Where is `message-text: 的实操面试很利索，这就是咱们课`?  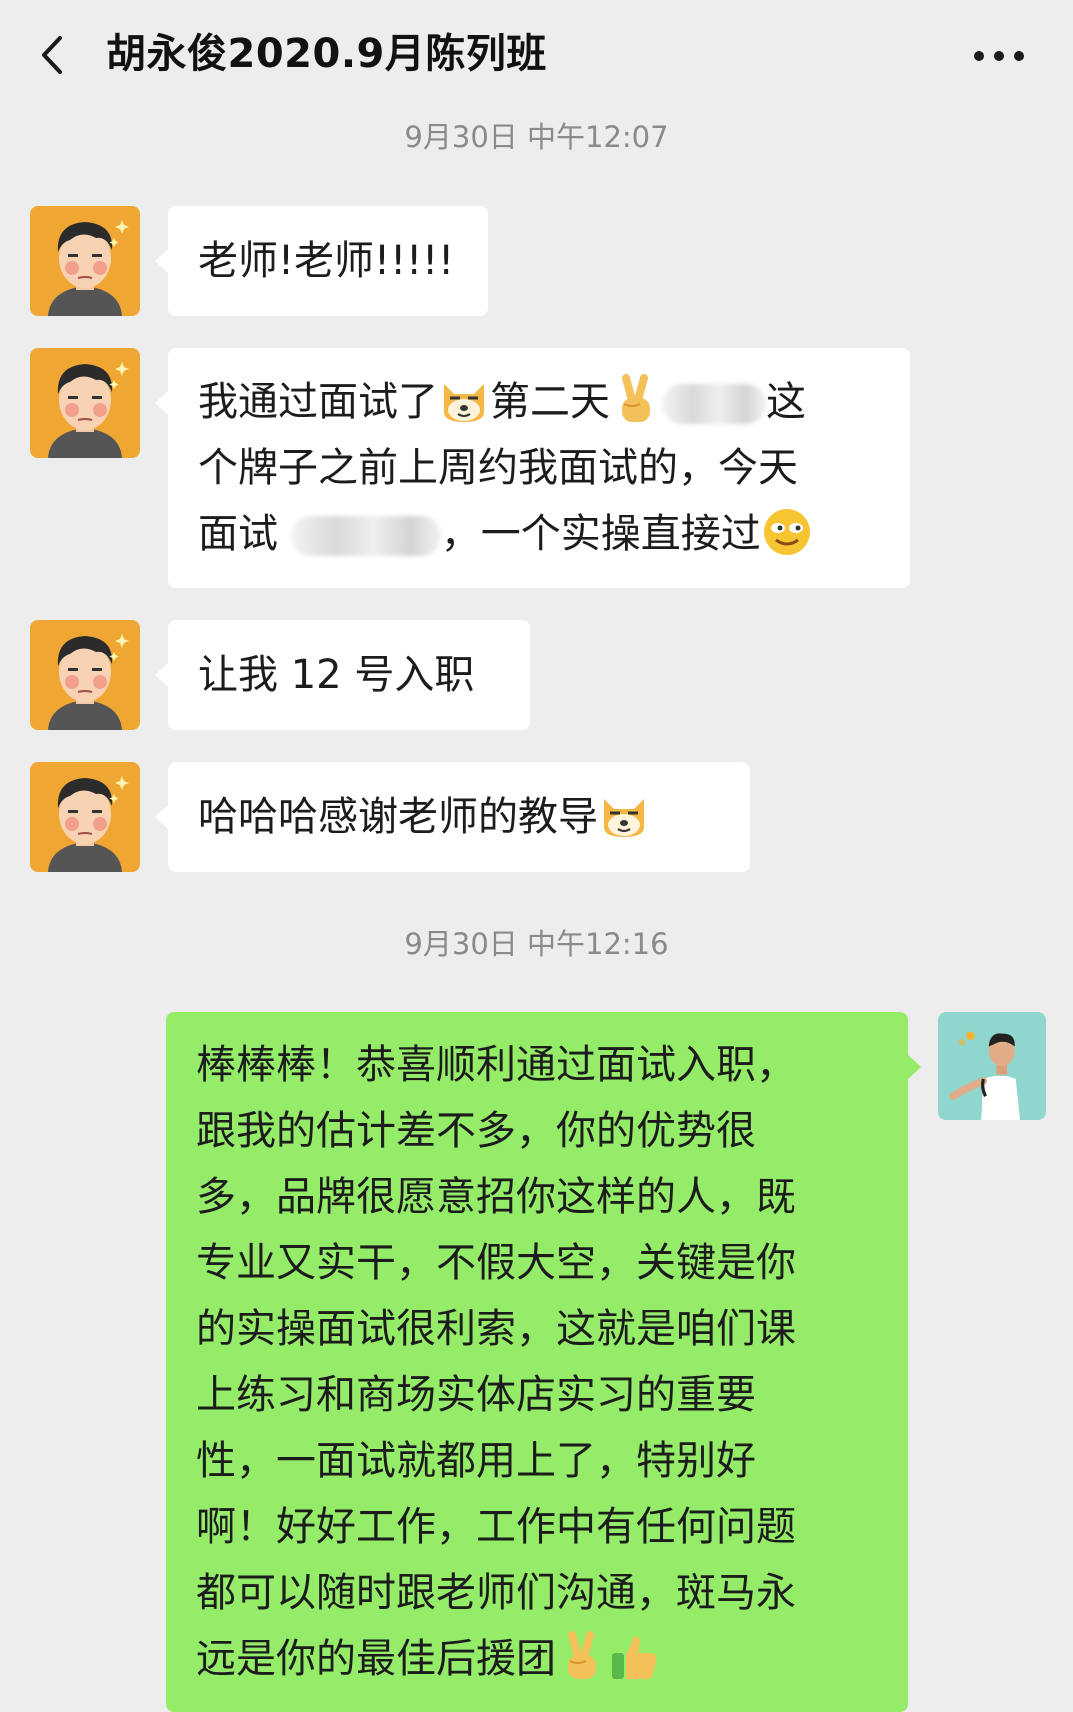 message-text: 的实操面试很利索，这就是咱们课 is located at coordinates (496, 1329).